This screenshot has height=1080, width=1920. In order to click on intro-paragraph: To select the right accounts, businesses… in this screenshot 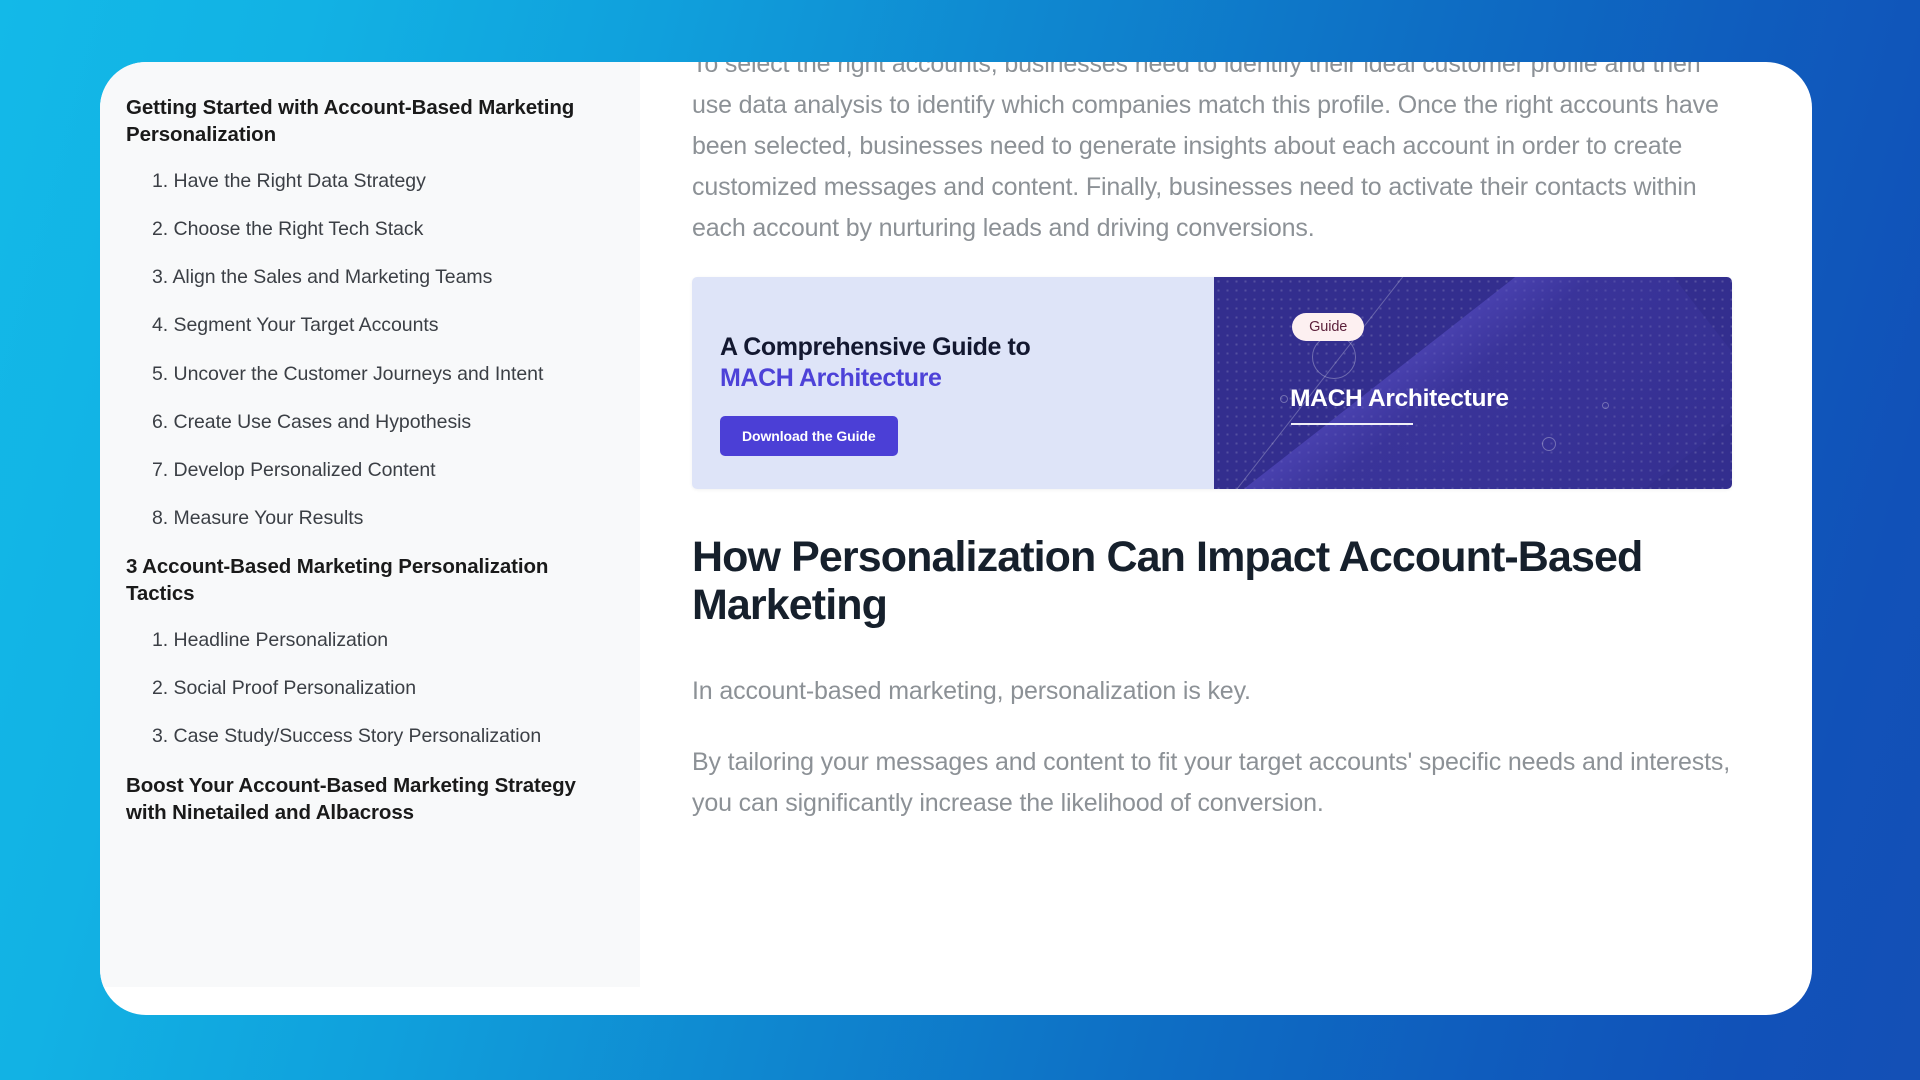, I will do `click(1205, 152)`.